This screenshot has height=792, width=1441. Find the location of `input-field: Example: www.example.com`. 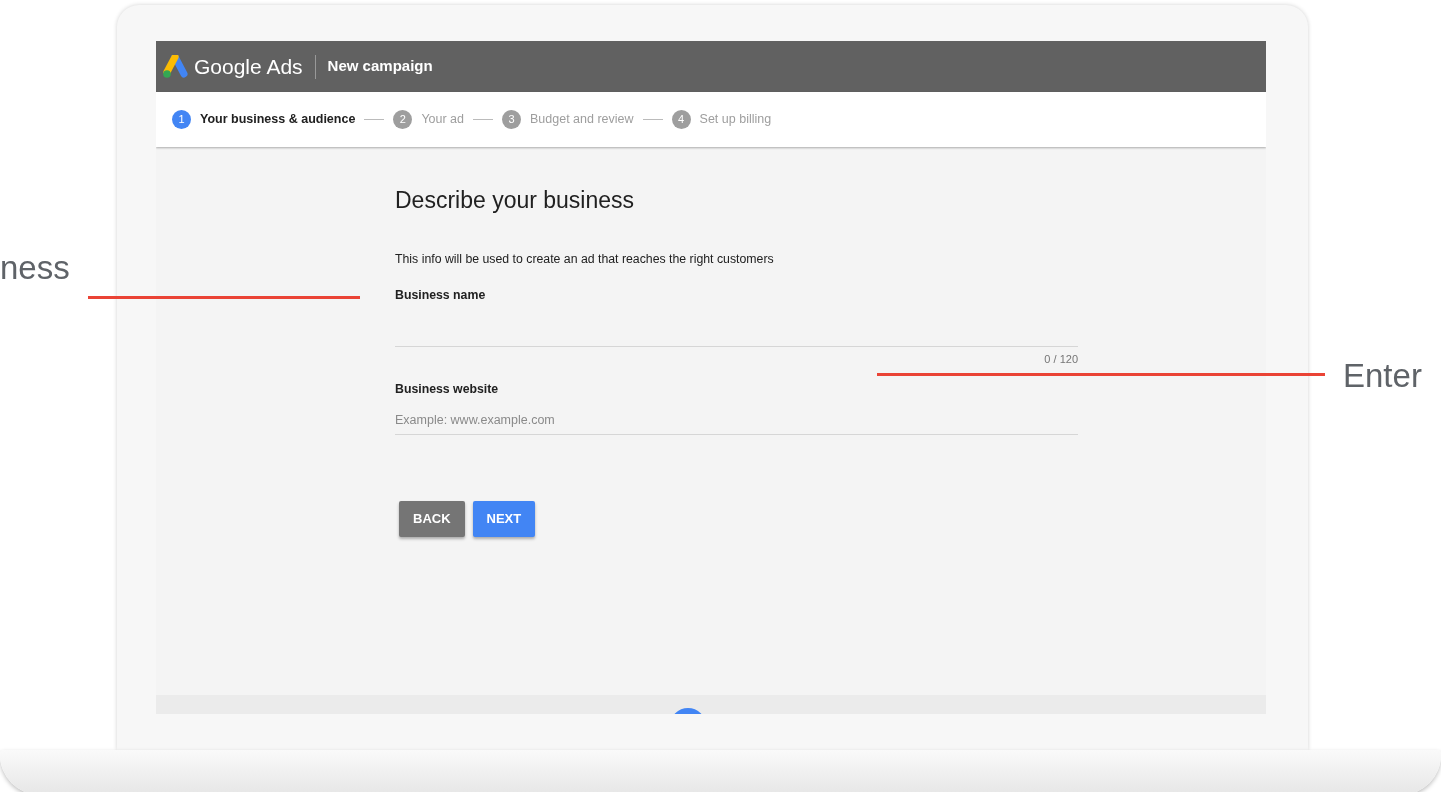

input-field: Example: www.example.com is located at coordinates (736, 421).